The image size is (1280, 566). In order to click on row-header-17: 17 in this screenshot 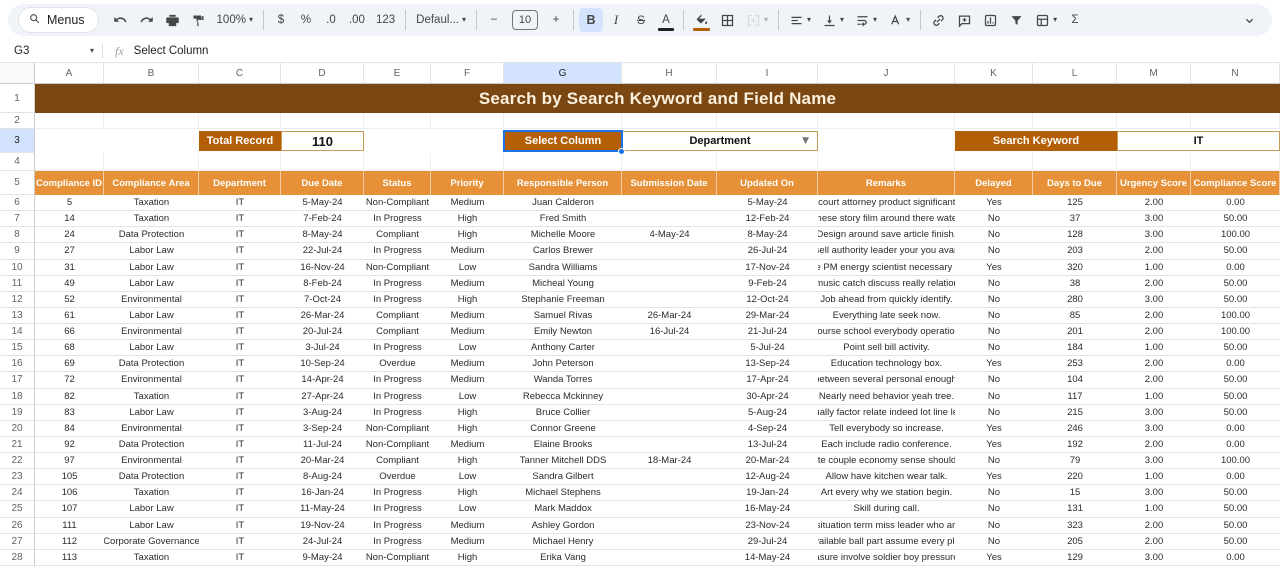, I will do `click(17, 380)`.